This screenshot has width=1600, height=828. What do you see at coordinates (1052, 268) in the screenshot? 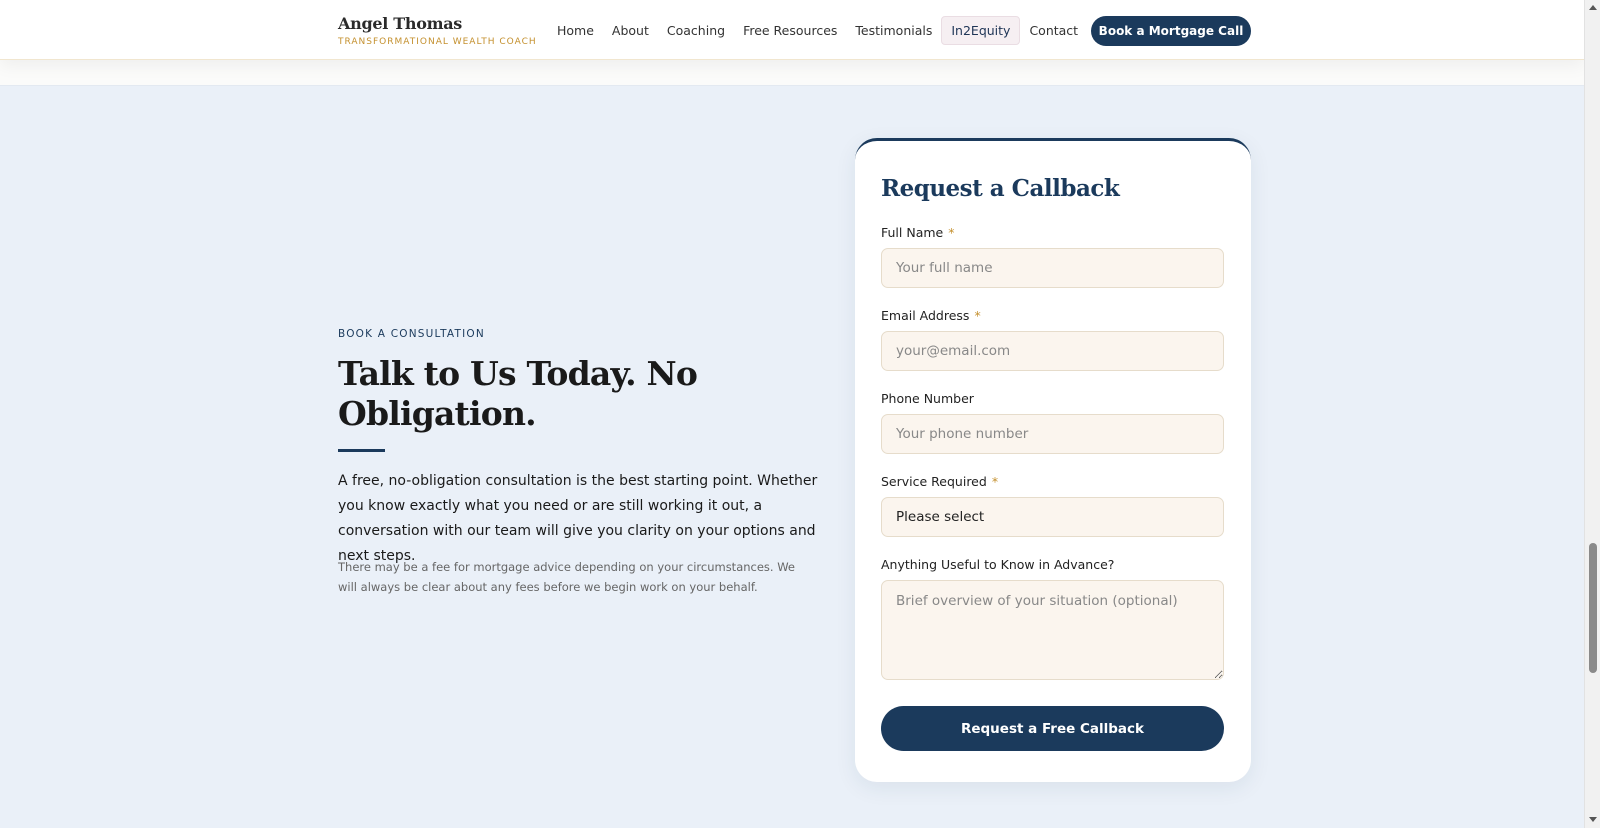
I see `full-name-input` at bounding box center [1052, 268].